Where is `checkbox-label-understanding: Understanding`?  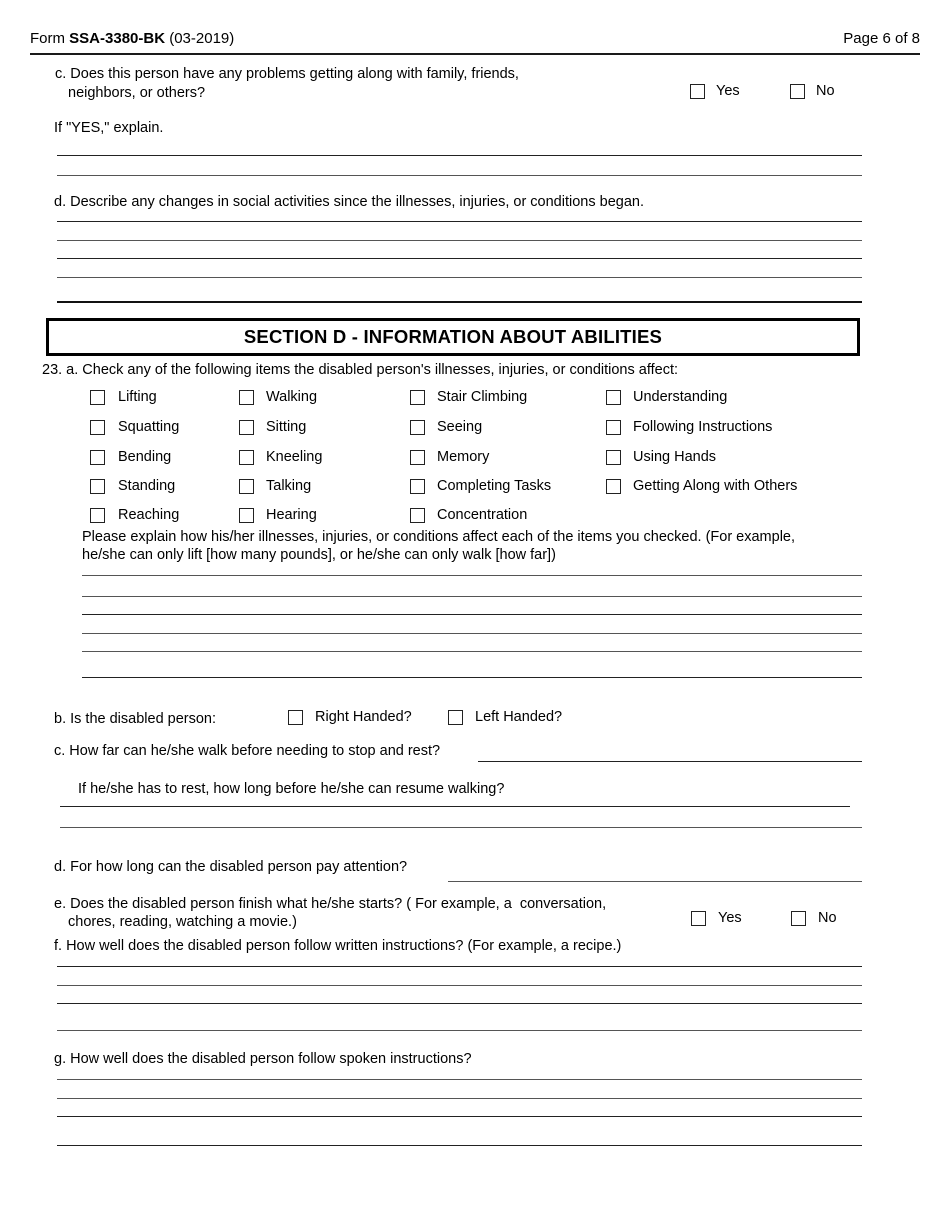 checkbox-label-understanding: Understanding is located at coordinates (680, 397).